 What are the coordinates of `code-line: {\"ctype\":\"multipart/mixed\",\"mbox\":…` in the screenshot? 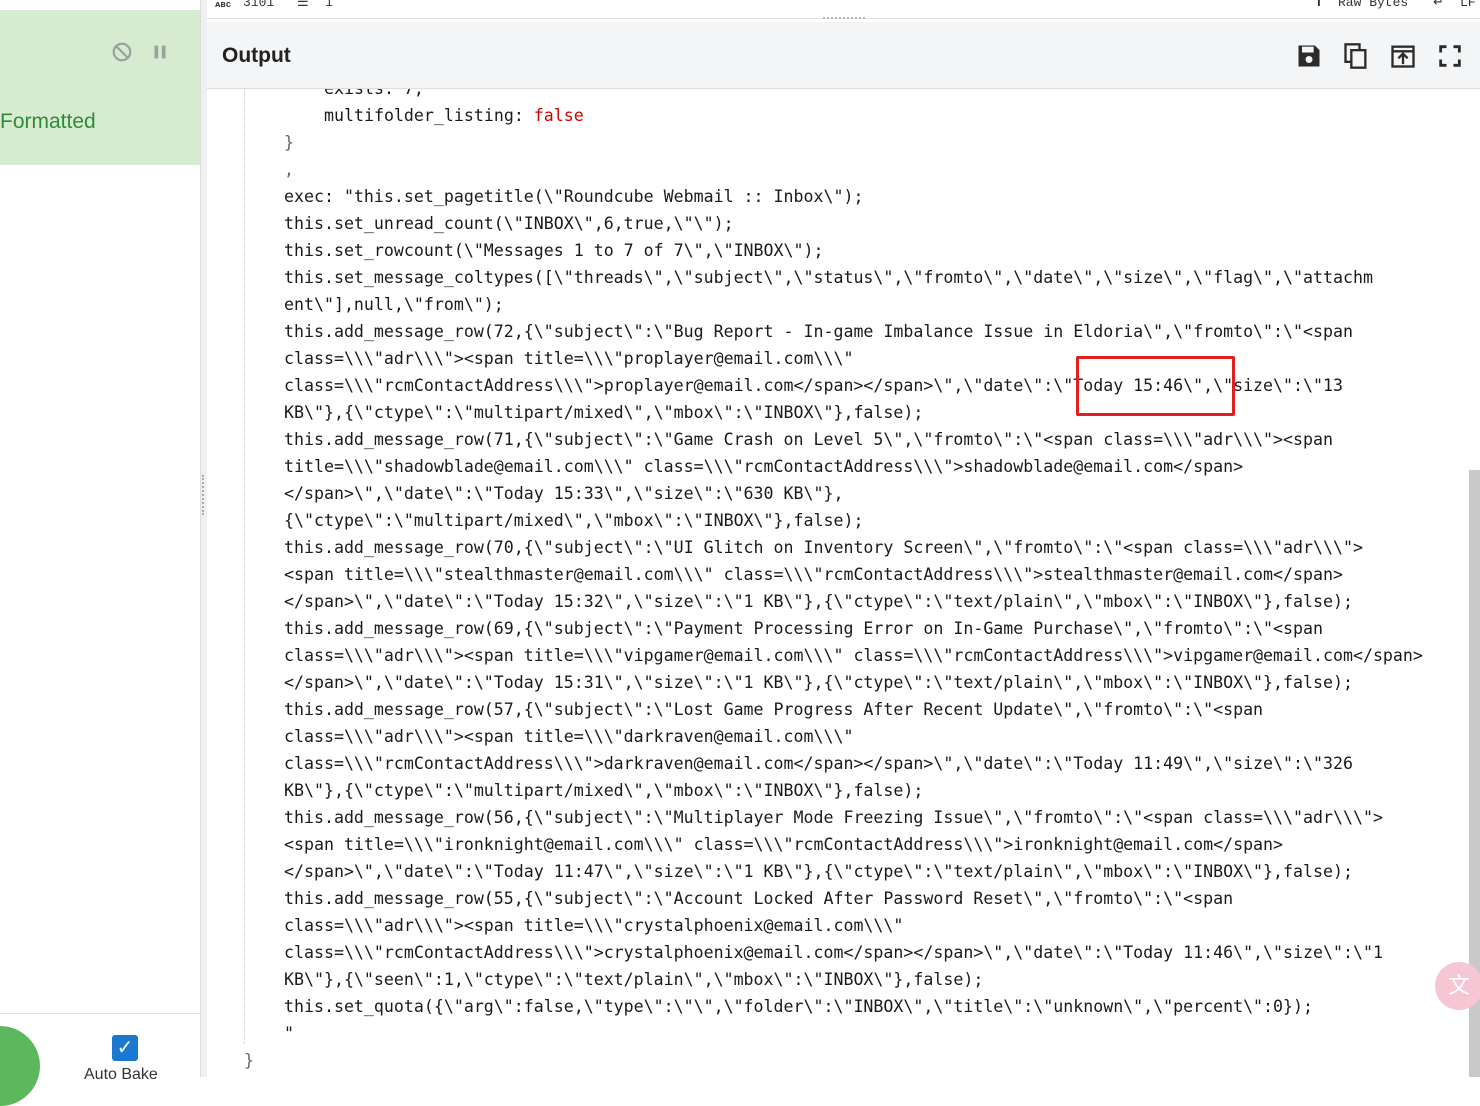 It's located at (573, 520).